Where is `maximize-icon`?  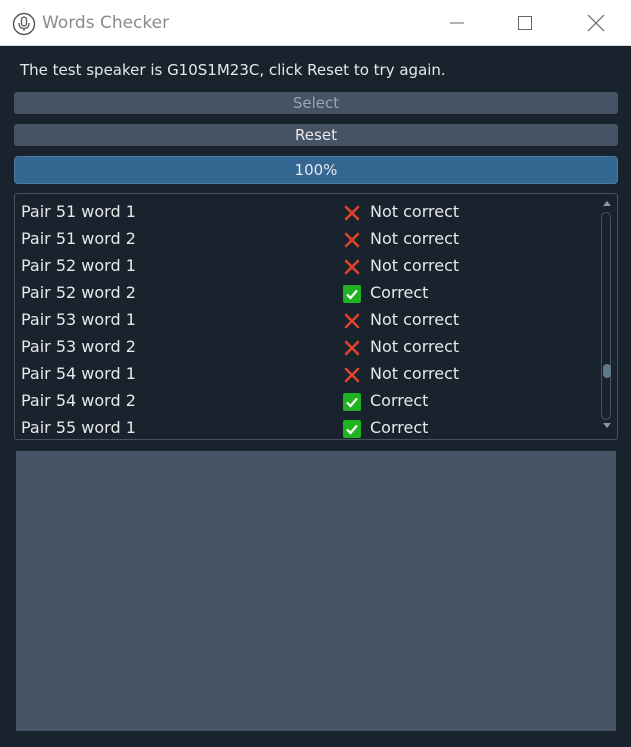
maximize-icon is located at coordinates (525, 23).